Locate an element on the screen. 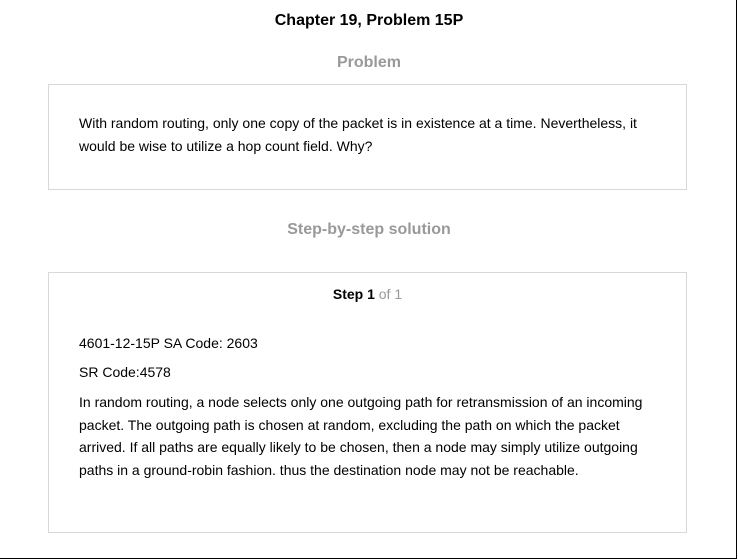  solution-heading: Step-by-step solution is located at coordinates (369, 229).